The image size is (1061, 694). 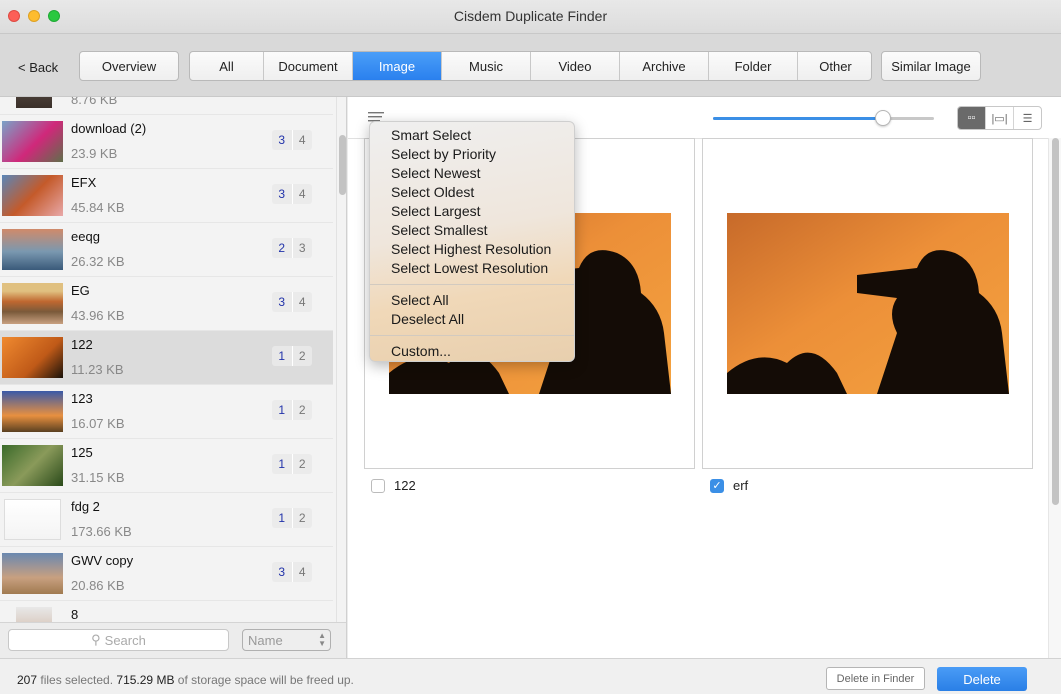 What do you see at coordinates (741, 485) in the screenshot?
I see `card-file-name: erf` at bounding box center [741, 485].